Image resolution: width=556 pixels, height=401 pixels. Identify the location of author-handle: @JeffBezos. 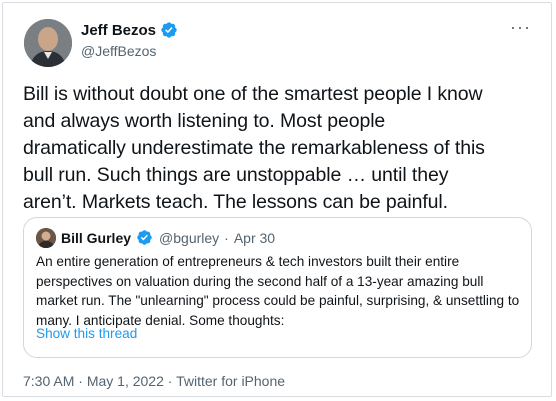
(118, 51).